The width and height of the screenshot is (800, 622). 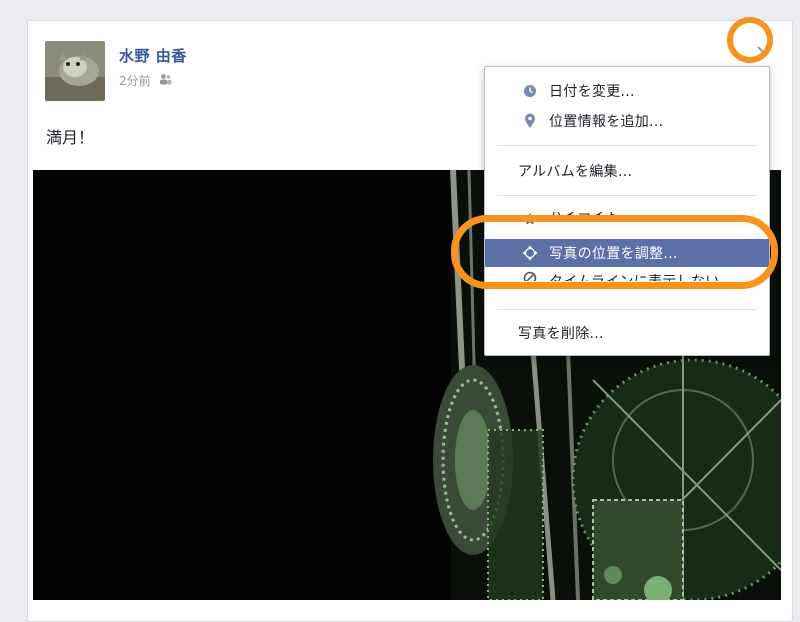 What do you see at coordinates (530, 219) in the screenshot?
I see `star-icon` at bounding box center [530, 219].